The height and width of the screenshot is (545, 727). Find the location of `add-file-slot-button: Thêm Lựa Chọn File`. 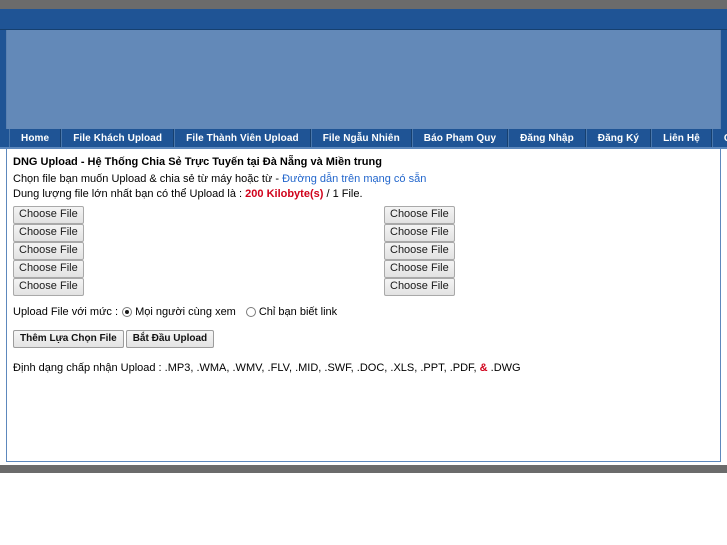

add-file-slot-button: Thêm Lựa Chọn File is located at coordinates (68, 339).